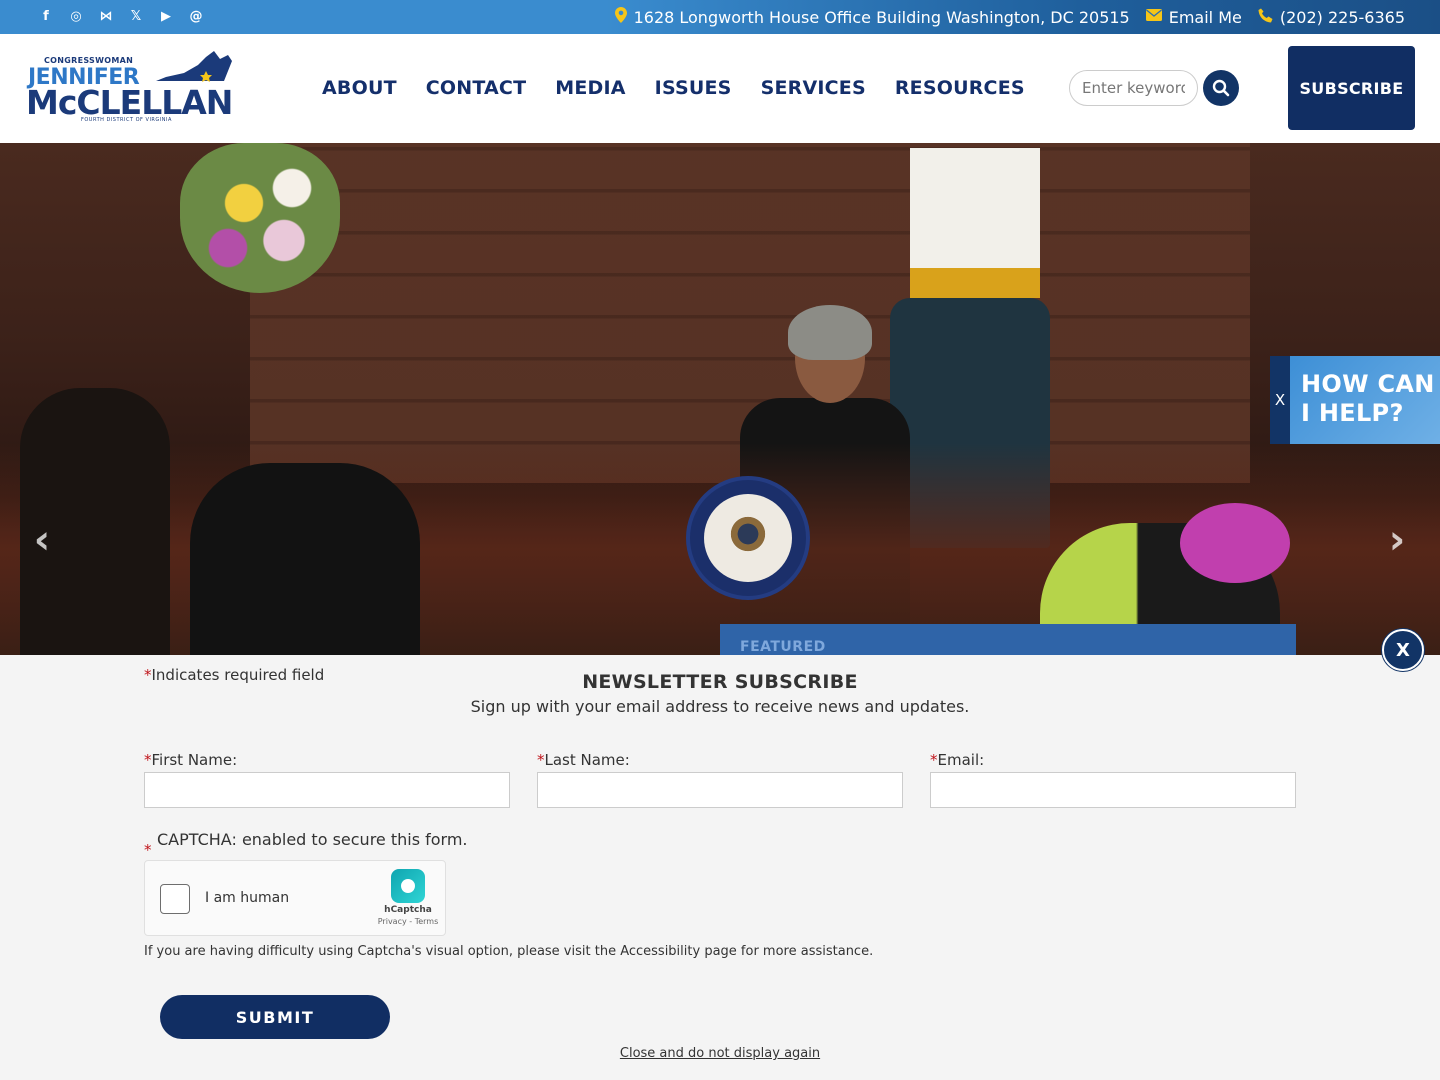 The height and width of the screenshot is (1080, 1440). I want to click on phone-text: (202) 225-6365, so click(1342, 17).